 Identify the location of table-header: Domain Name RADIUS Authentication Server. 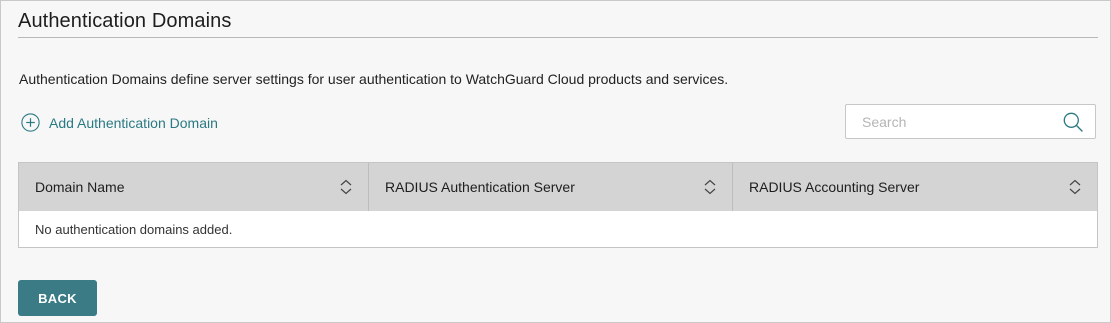
(558, 187).